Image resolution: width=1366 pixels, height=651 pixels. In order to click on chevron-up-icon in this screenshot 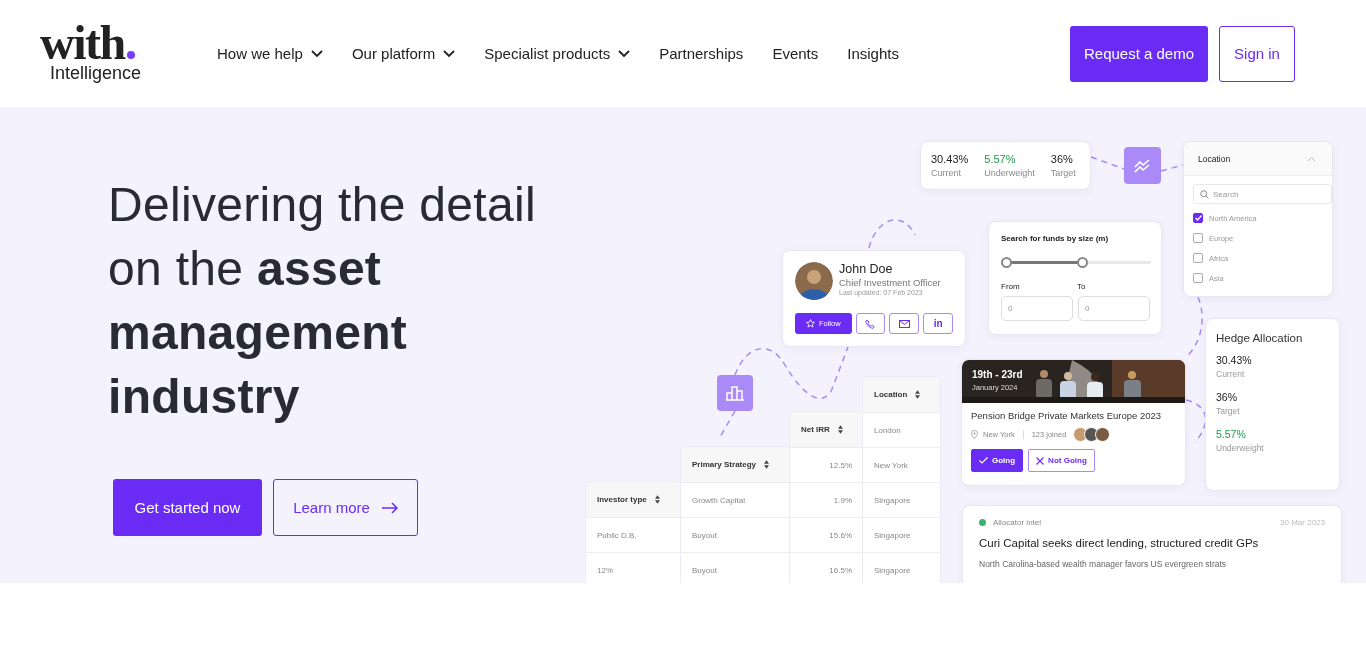, I will do `click(1311, 158)`.